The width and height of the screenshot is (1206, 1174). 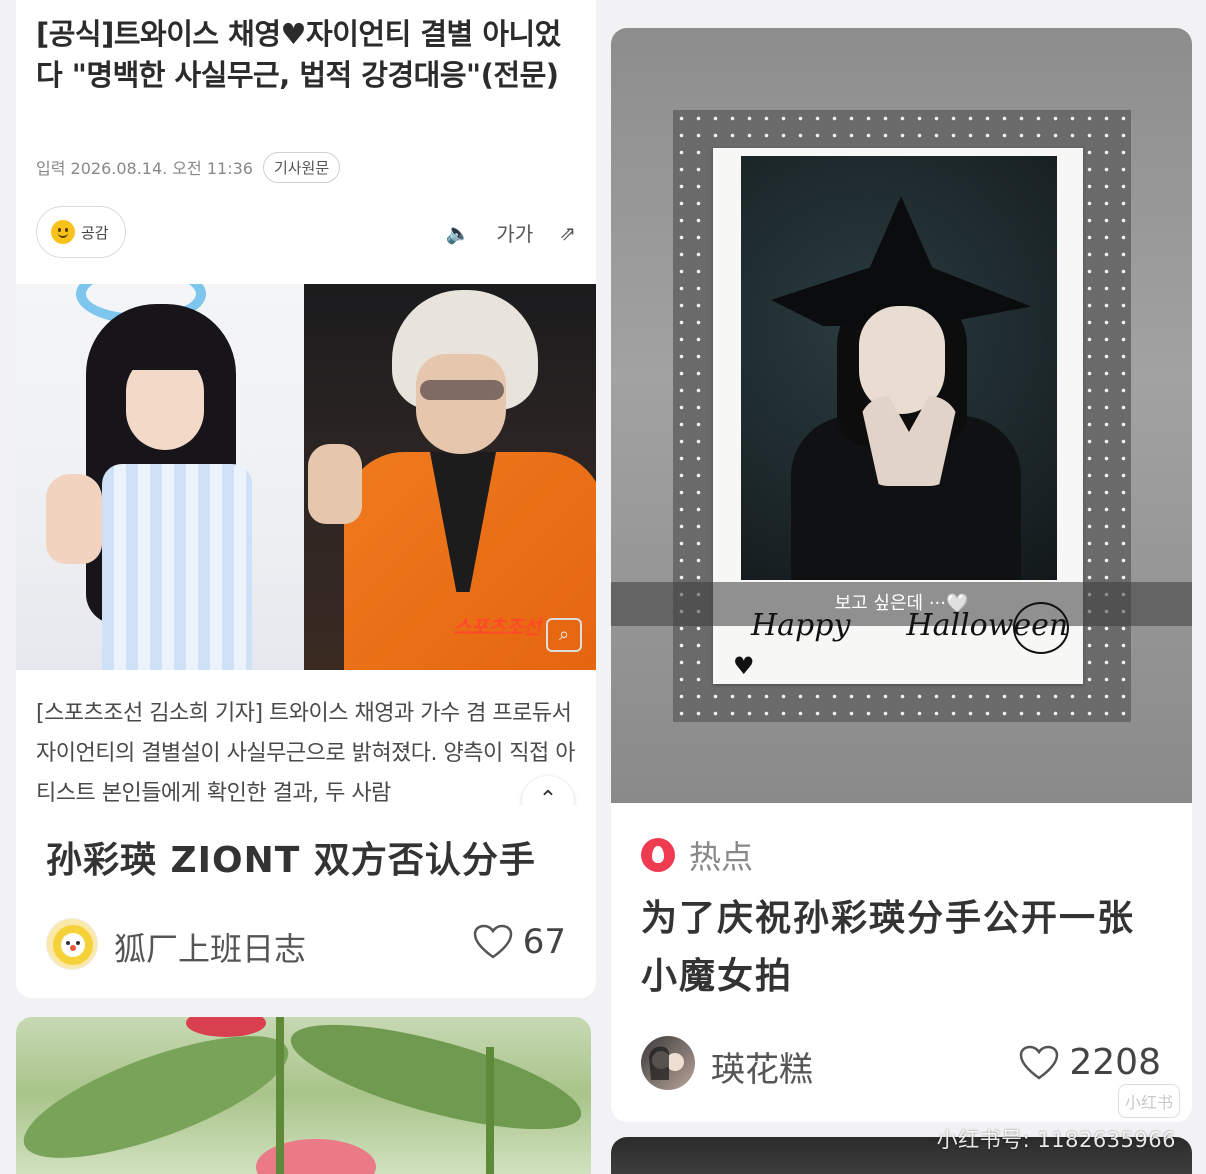 I want to click on post-image-plant, so click(x=303, y=1095).